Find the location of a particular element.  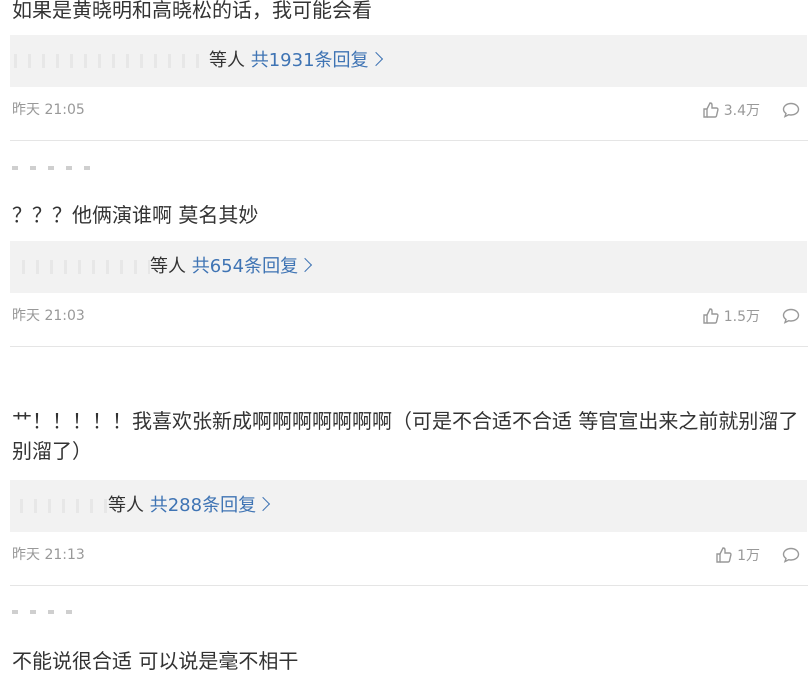

view-replies-link: 共1931条回复 is located at coordinates (310, 60).